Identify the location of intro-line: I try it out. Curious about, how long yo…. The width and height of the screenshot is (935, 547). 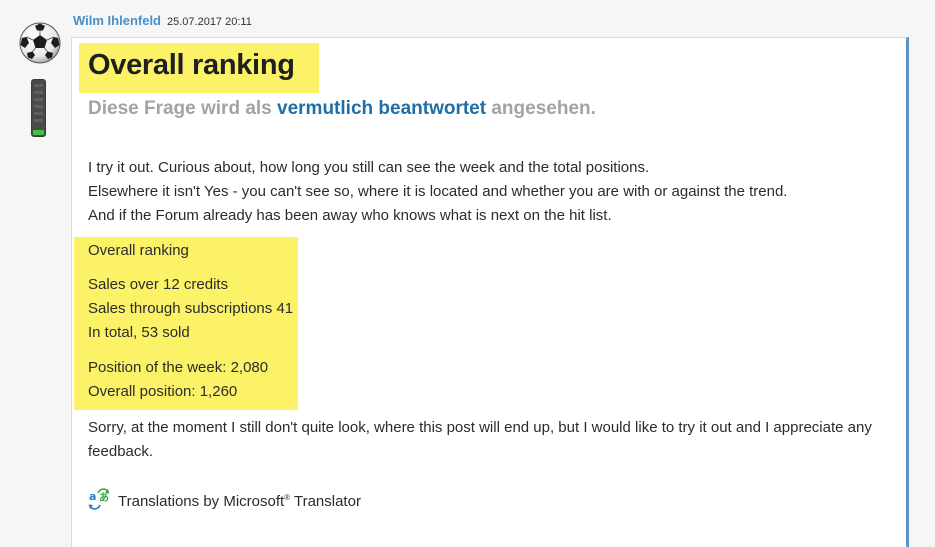
(369, 167).